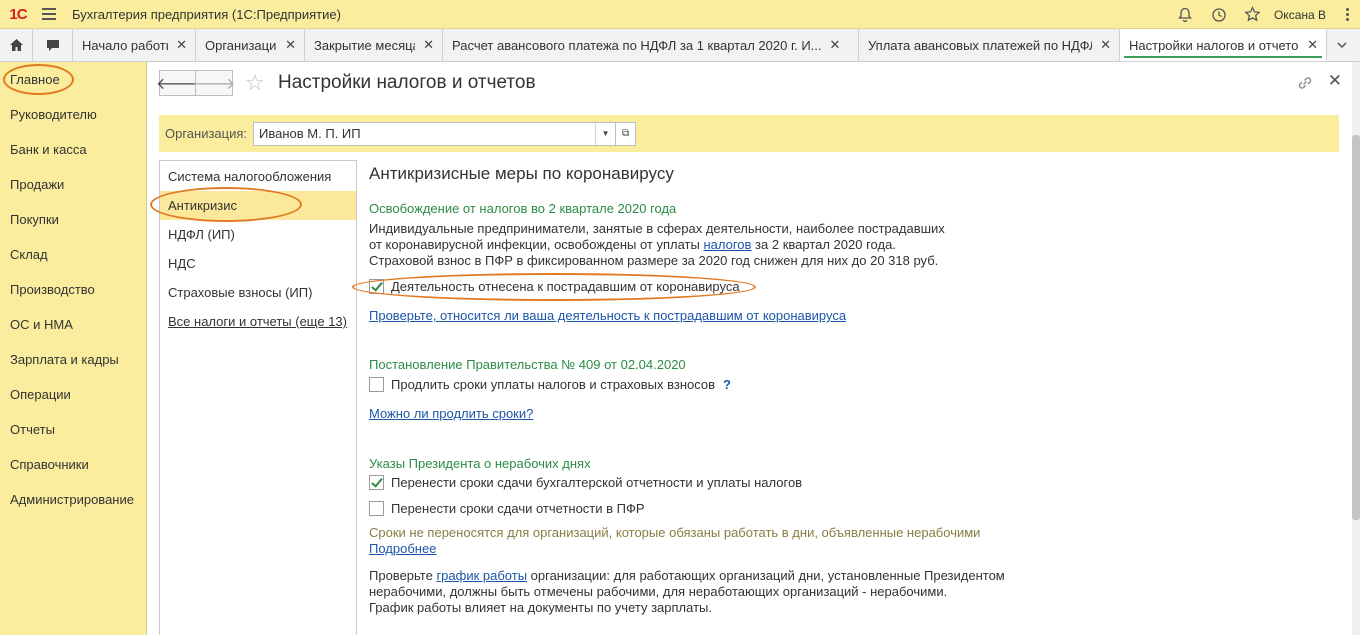  I want to click on main-menu-icon, so click(49, 14).